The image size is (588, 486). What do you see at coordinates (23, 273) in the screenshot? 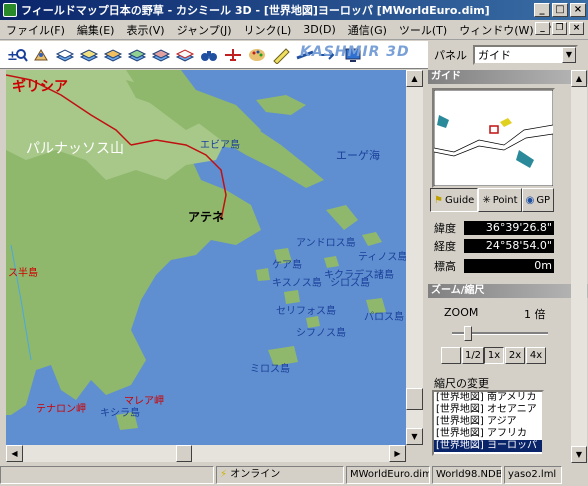
I see `label-small-peninsula: ス半島` at bounding box center [23, 273].